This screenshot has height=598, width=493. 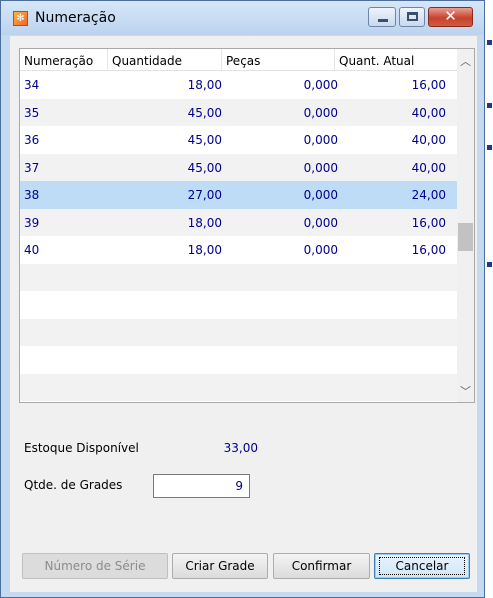 I want to click on grid-header: Numeração Quantidade Peças Quant. Atual, so click(x=238, y=60).